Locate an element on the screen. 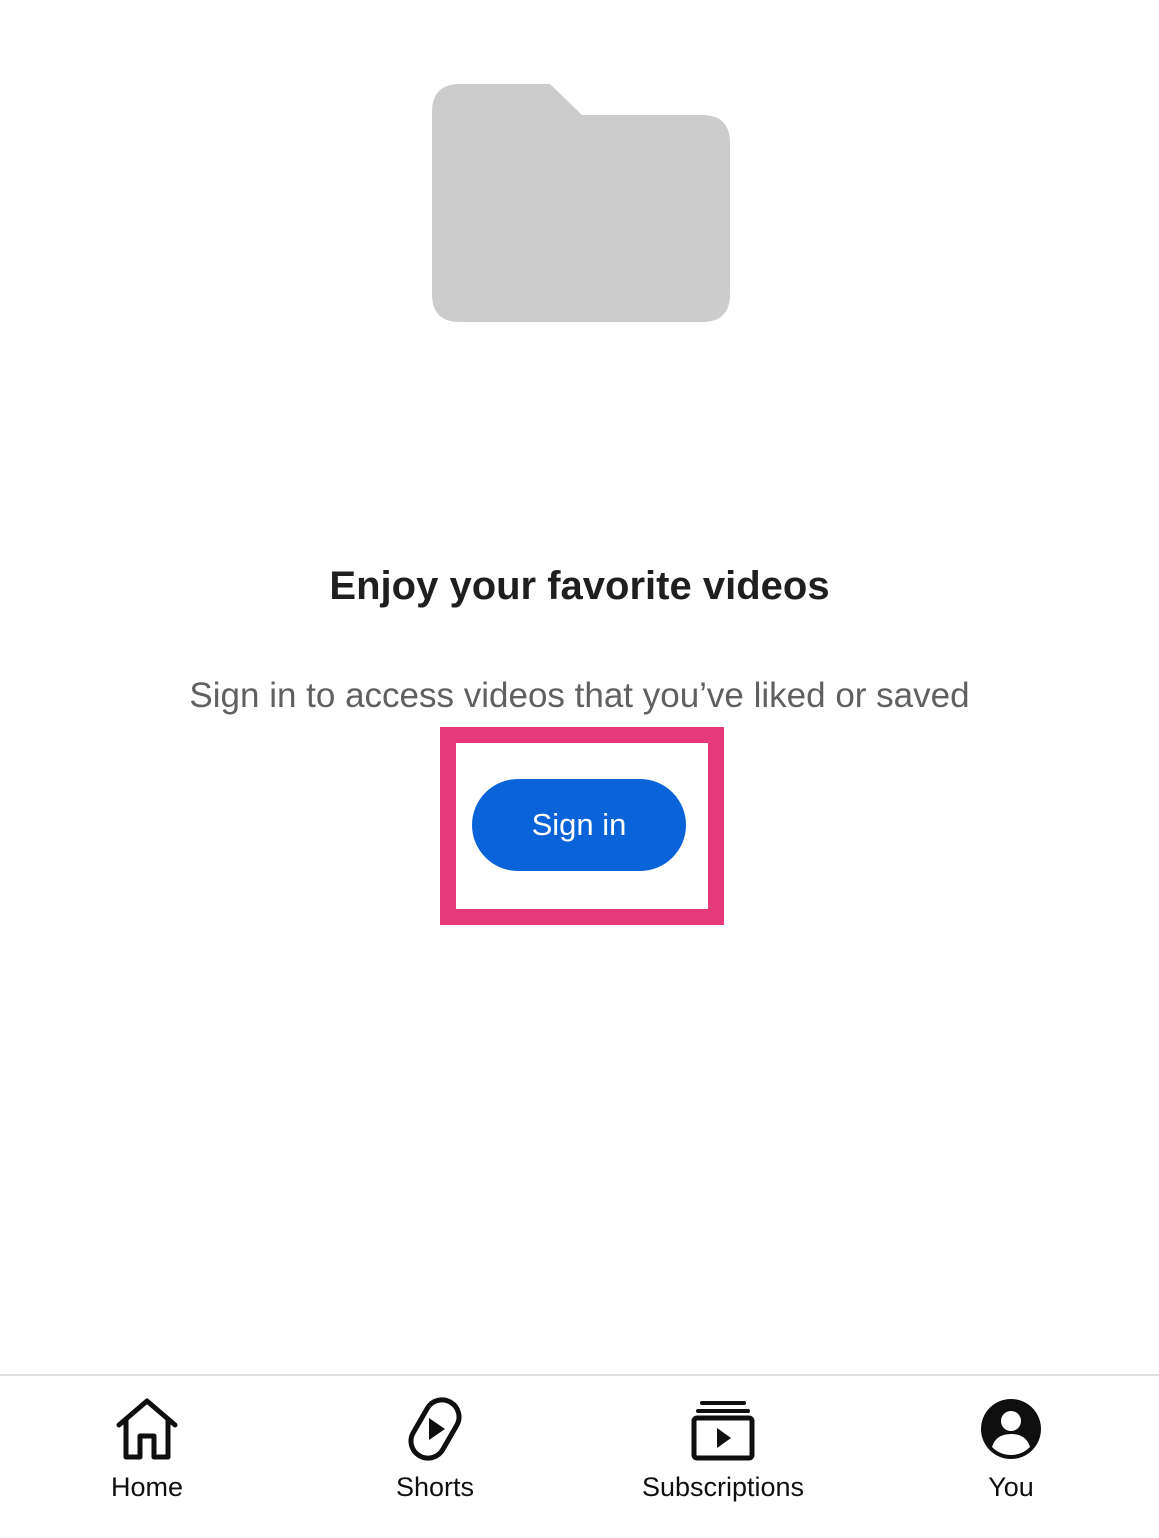 The width and height of the screenshot is (1159, 1538). nav-item-home: Home is located at coordinates (147, 1456).